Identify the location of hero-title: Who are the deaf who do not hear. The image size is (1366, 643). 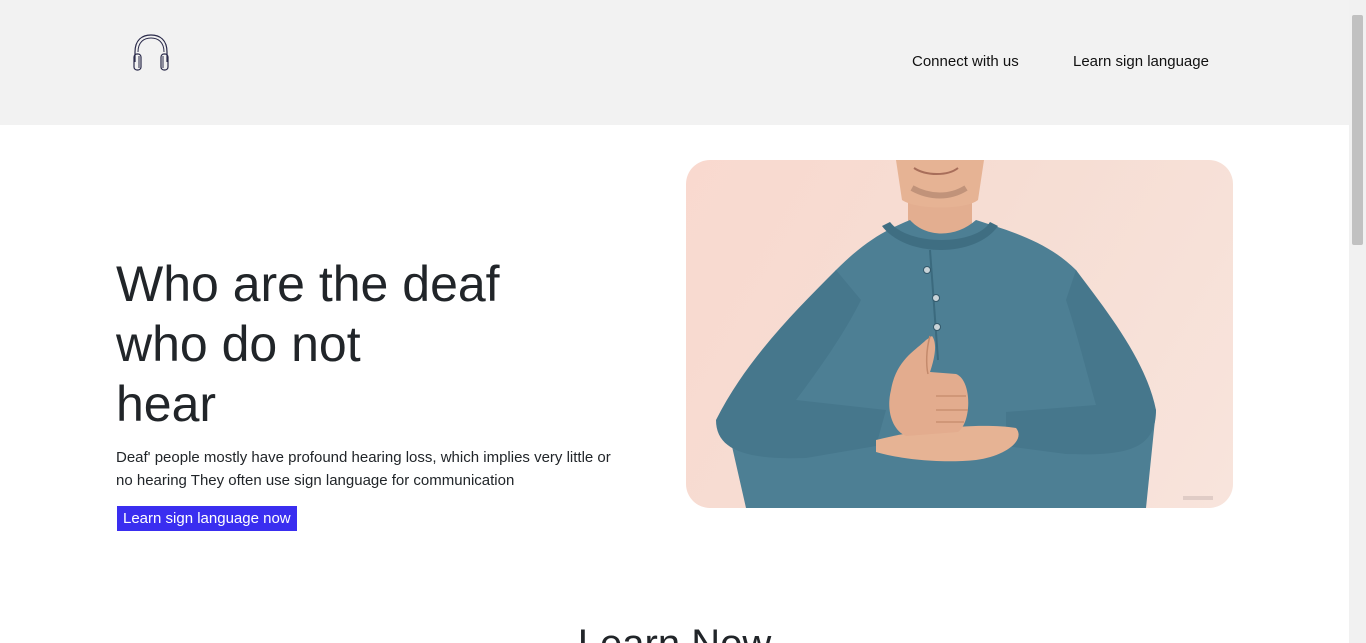
(308, 344).